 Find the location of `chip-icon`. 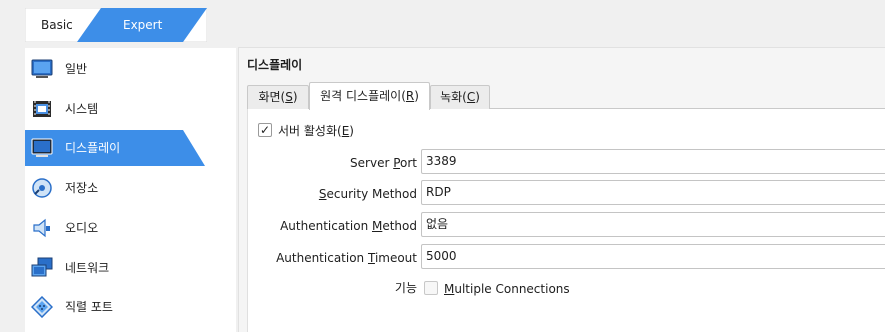

chip-icon is located at coordinates (42, 109).